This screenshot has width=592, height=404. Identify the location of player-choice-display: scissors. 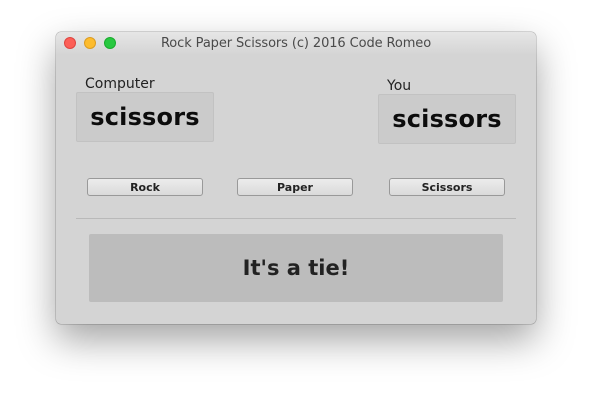
(447, 119).